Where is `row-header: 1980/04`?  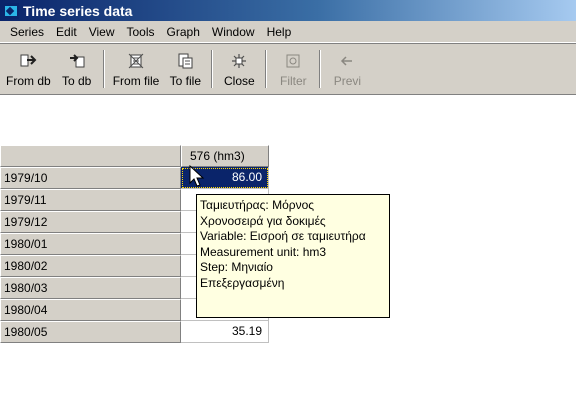
row-header: 1980/04 is located at coordinates (90, 310).